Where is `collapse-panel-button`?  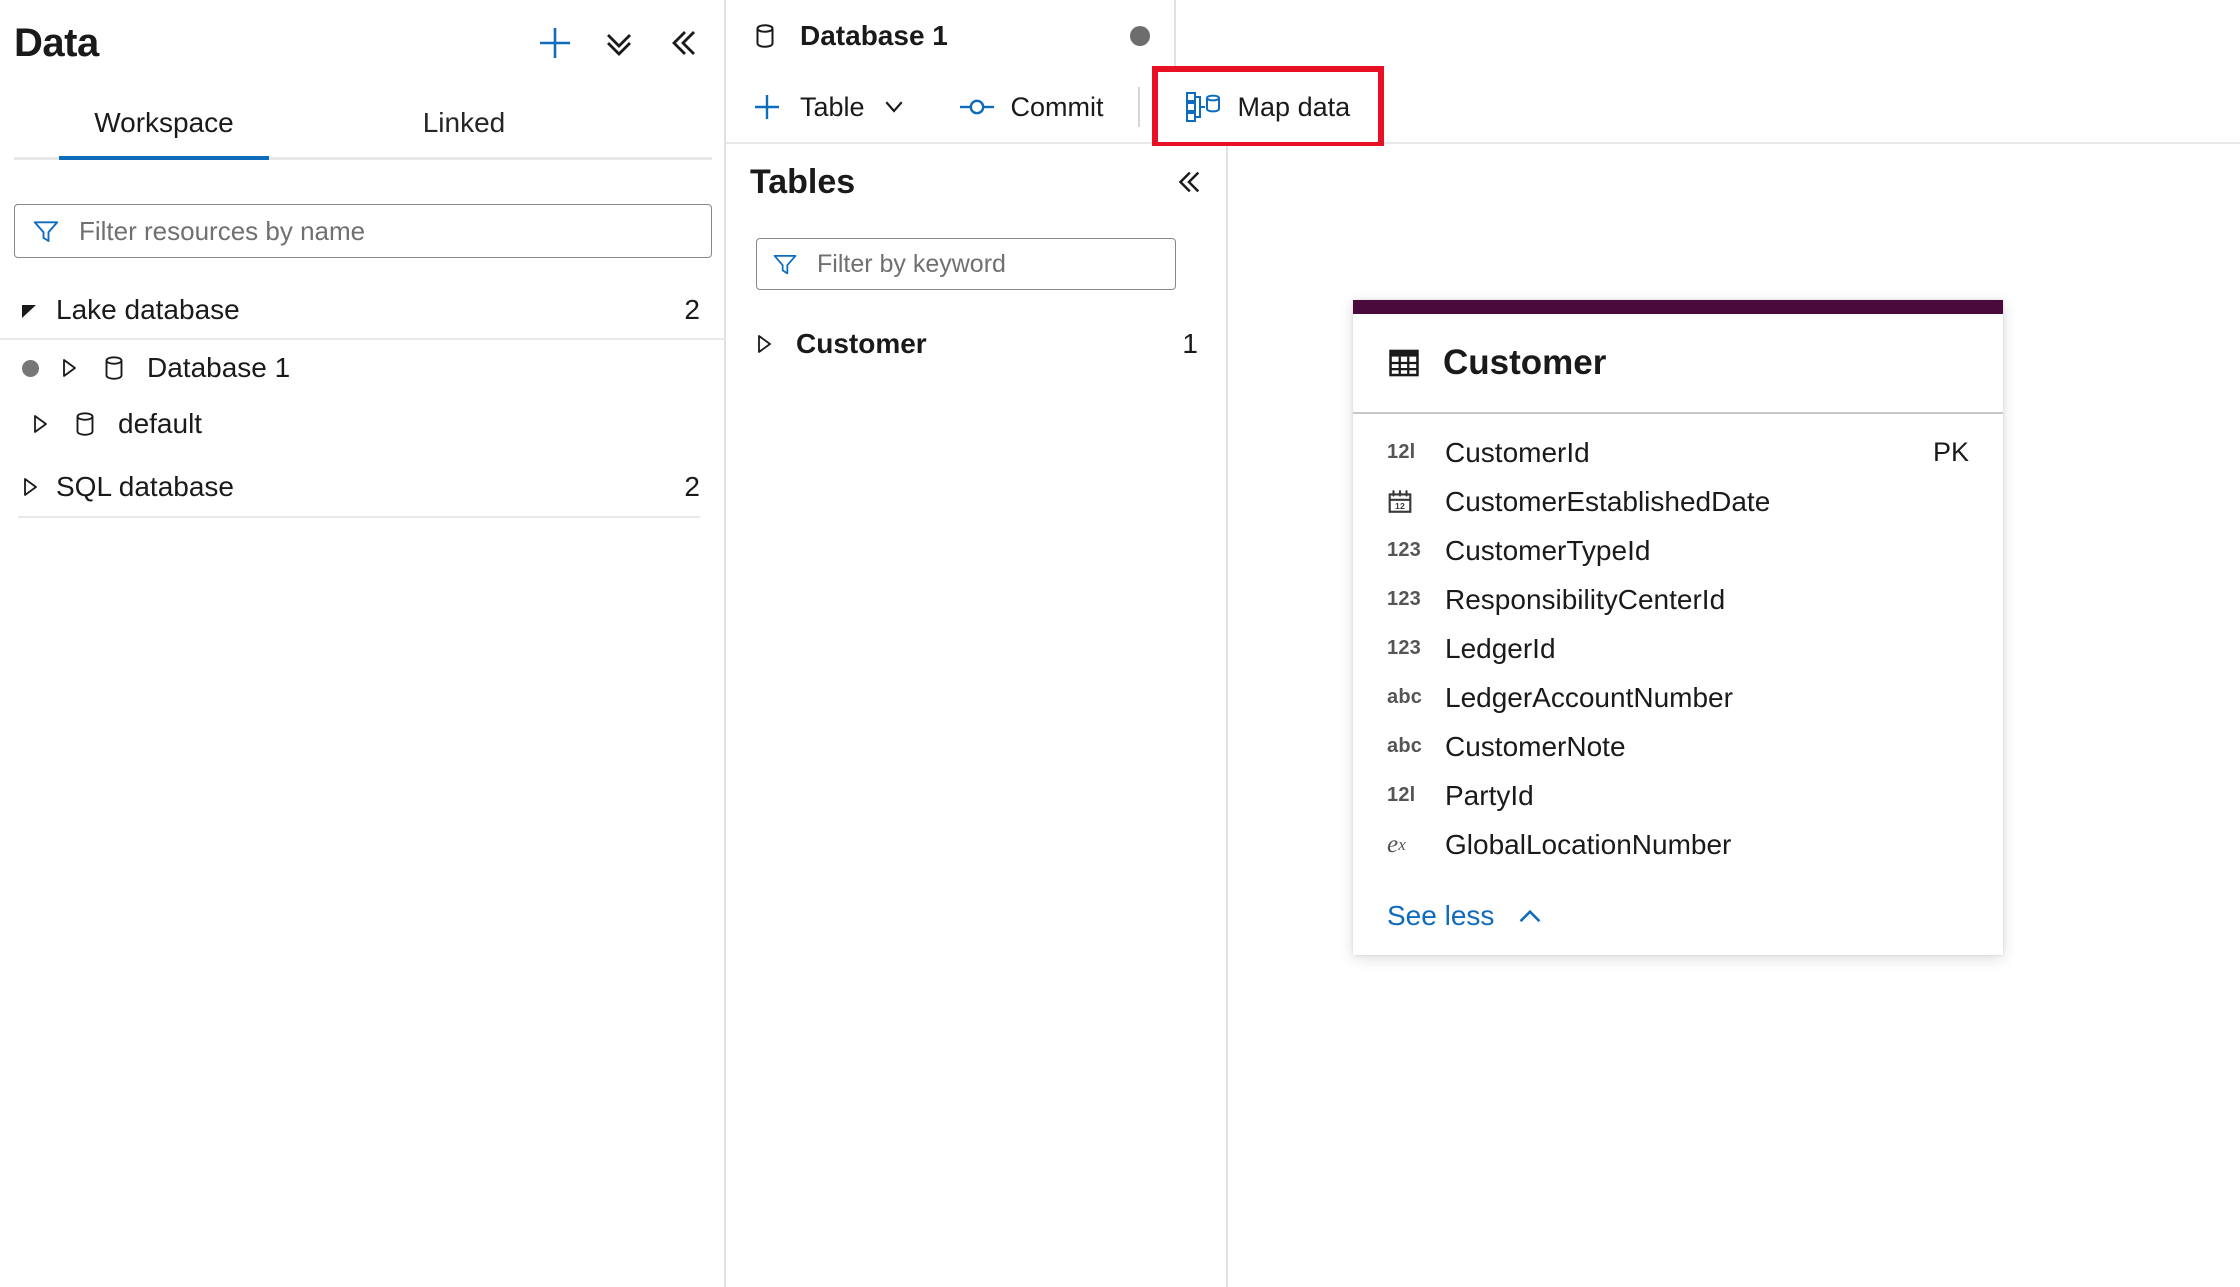
collapse-panel-button is located at coordinates (683, 43).